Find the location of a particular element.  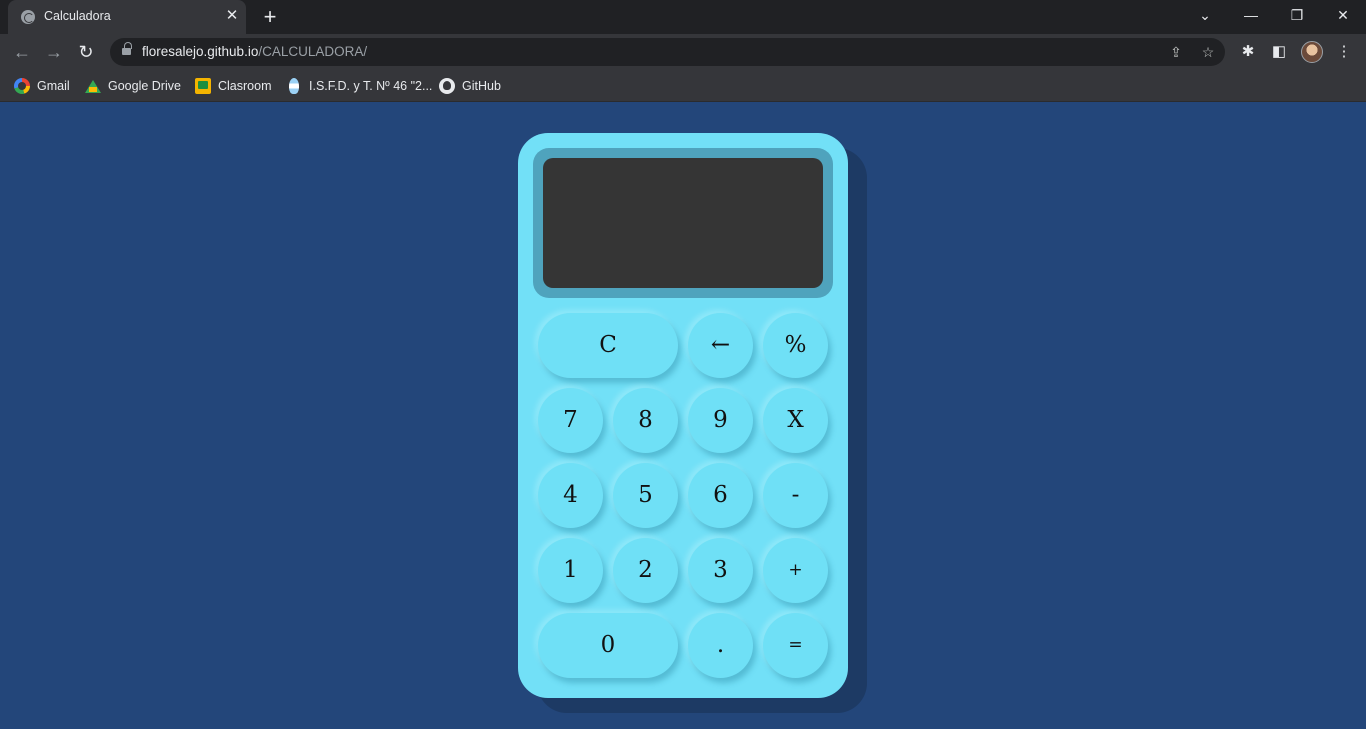

reload-button: ↻ is located at coordinates (86, 52).